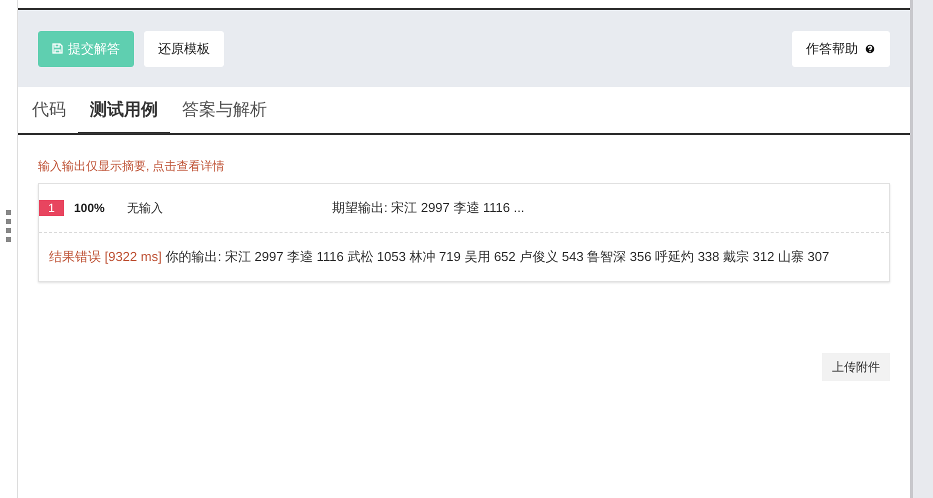 The width and height of the screenshot is (933, 498). I want to click on case-number: 1, so click(51, 208).